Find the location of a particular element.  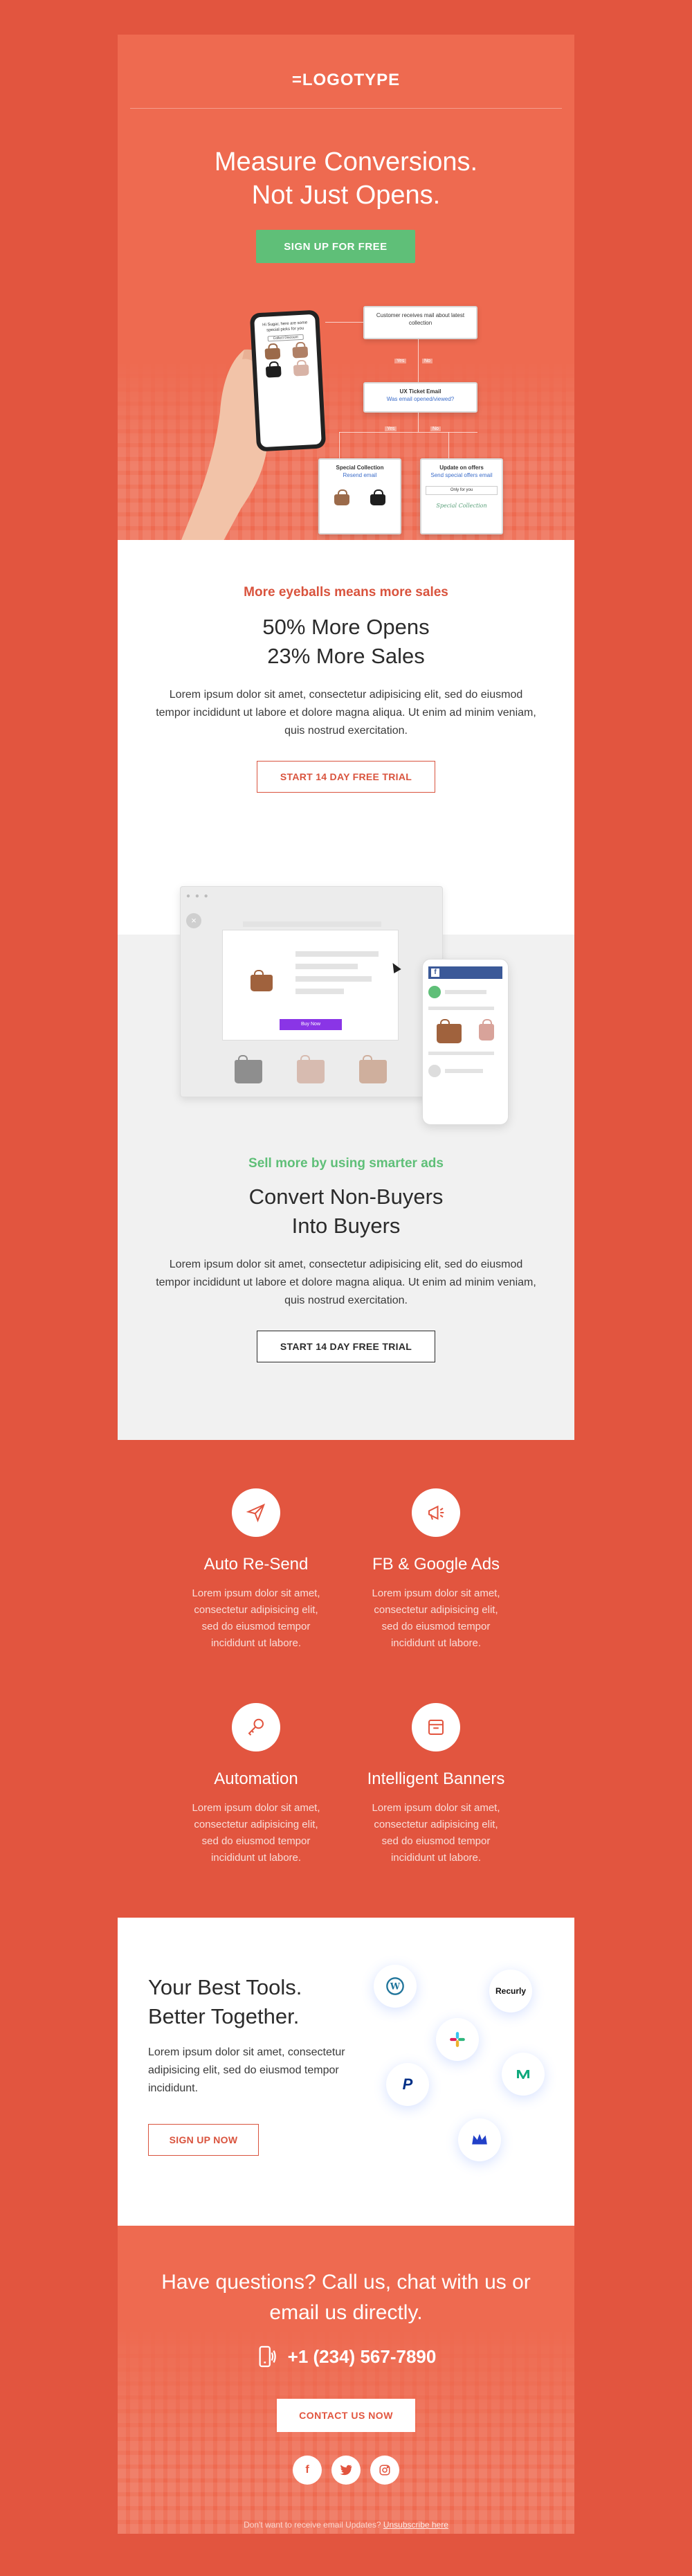

opens-heading: 50% More Opens 23% More Sales is located at coordinates (346, 642).